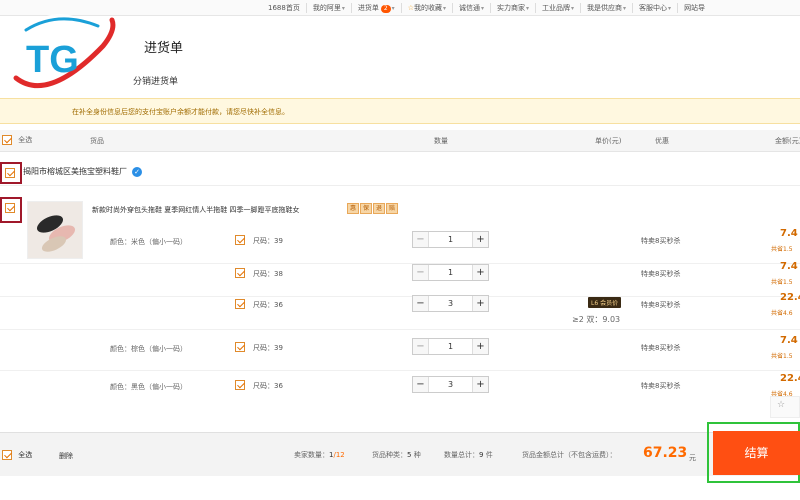  What do you see at coordinates (782, 313) in the screenshot?
I see `saved-amount: 共省4.6` at bounding box center [782, 313].